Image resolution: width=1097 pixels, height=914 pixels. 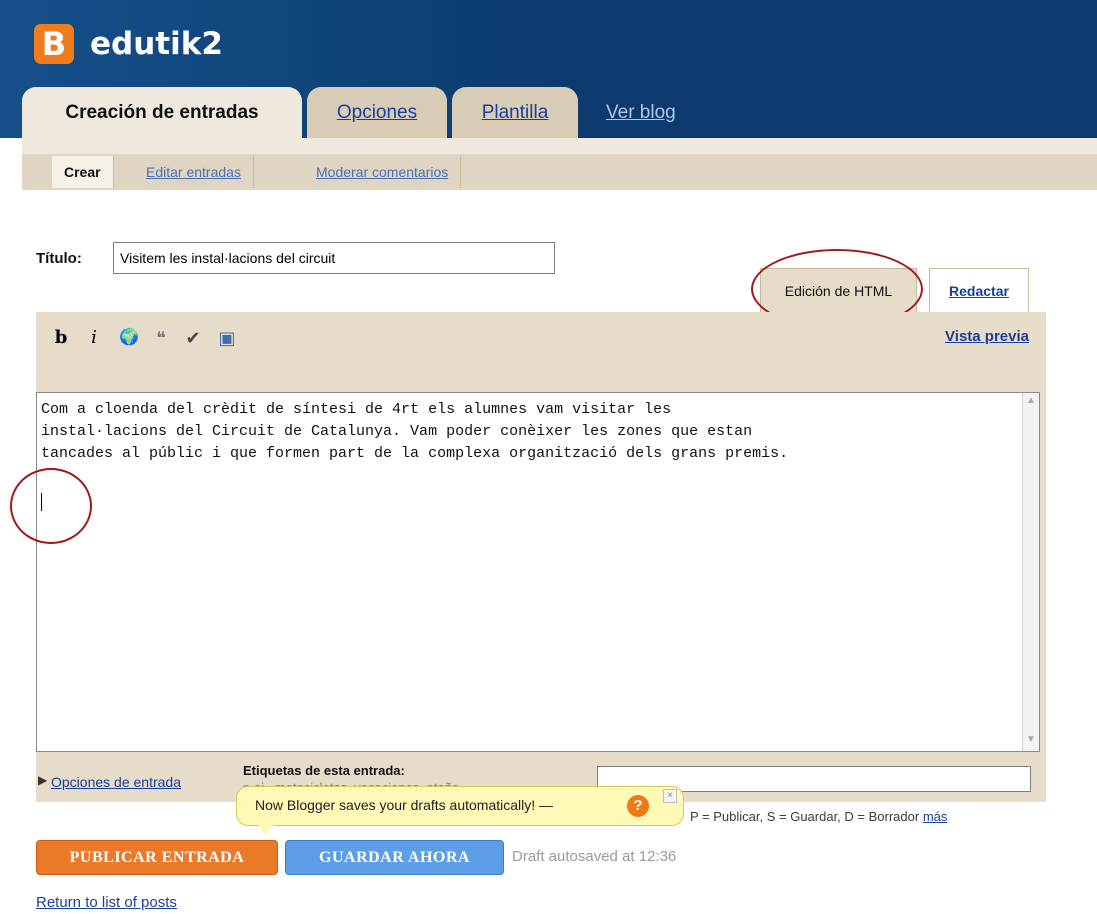 What do you see at coordinates (935, 816) in the screenshot?
I see `shortcuts-more-link: más` at bounding box center [935, 816].